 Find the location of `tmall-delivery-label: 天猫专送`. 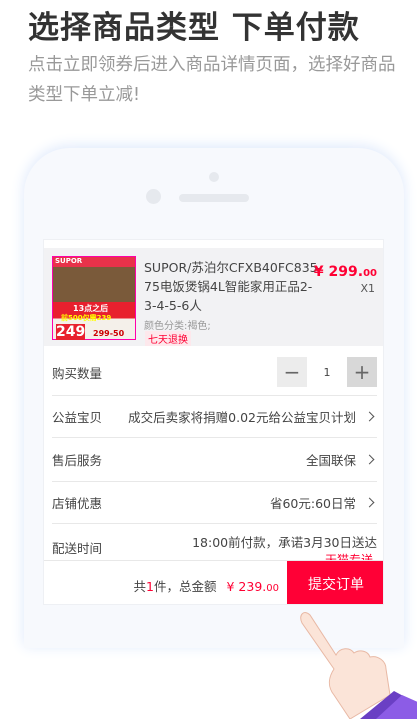

tmall-delivery-label: 天猫专送 is located at coordinates (348, 556).